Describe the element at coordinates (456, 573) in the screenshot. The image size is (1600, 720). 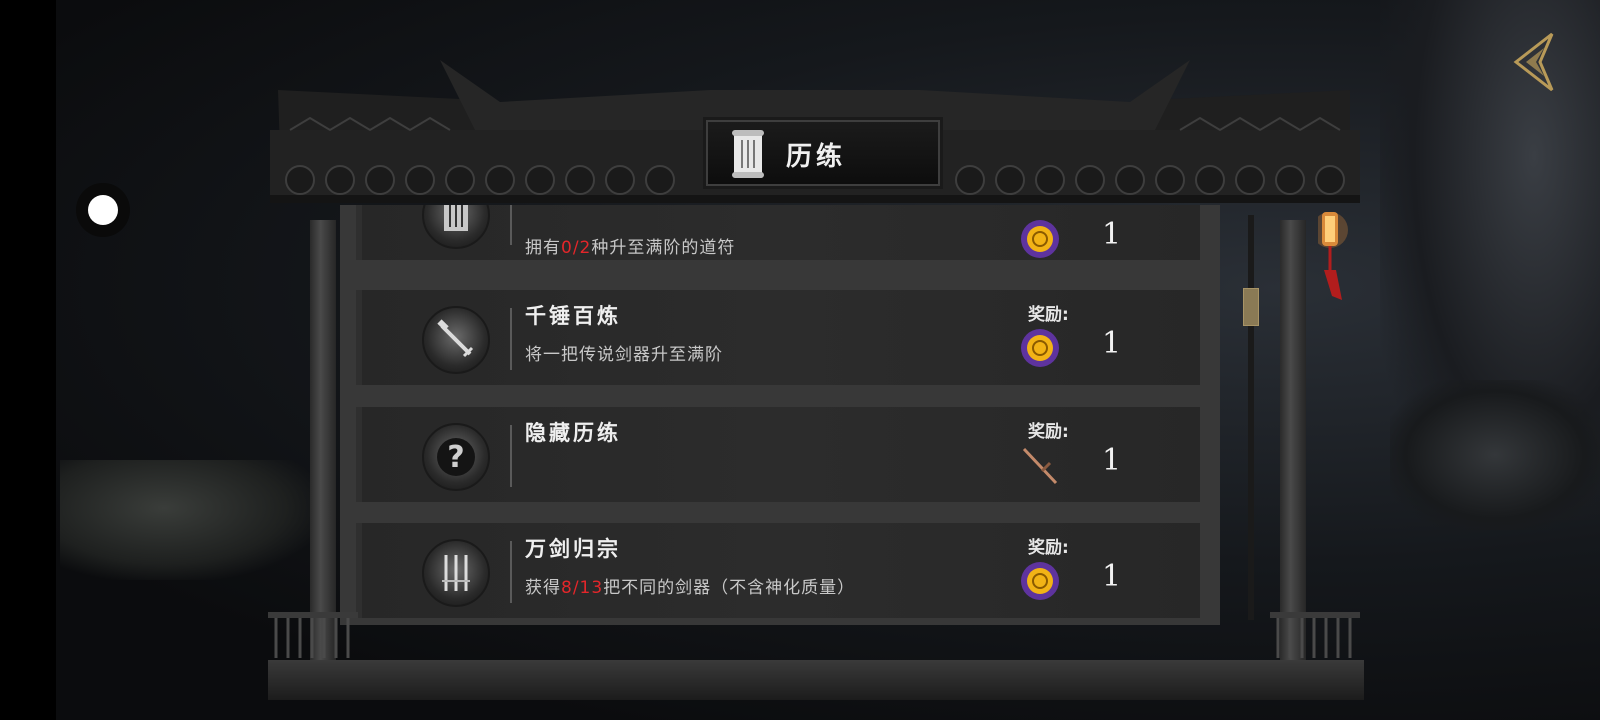
I see `multi-sword-icon` at that location.